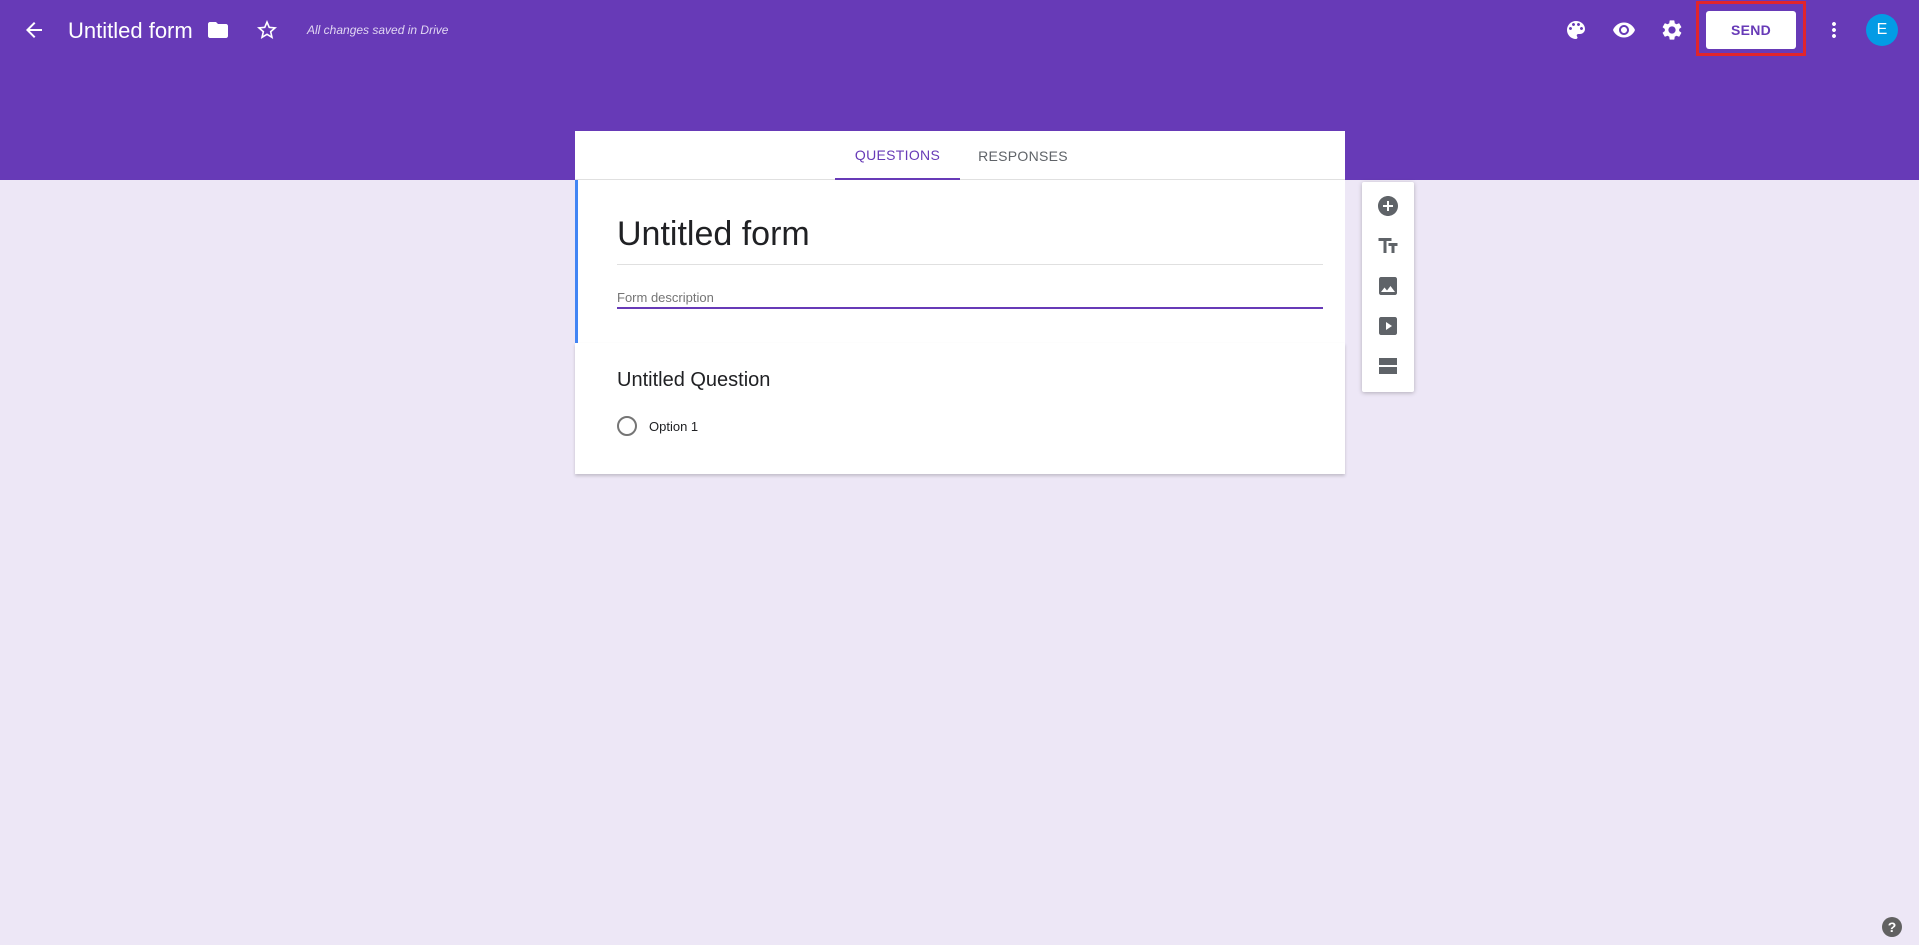 The width and height of the screenshot is (1919, 945). I want to click on option-label: Option 1, so click(673, 426).